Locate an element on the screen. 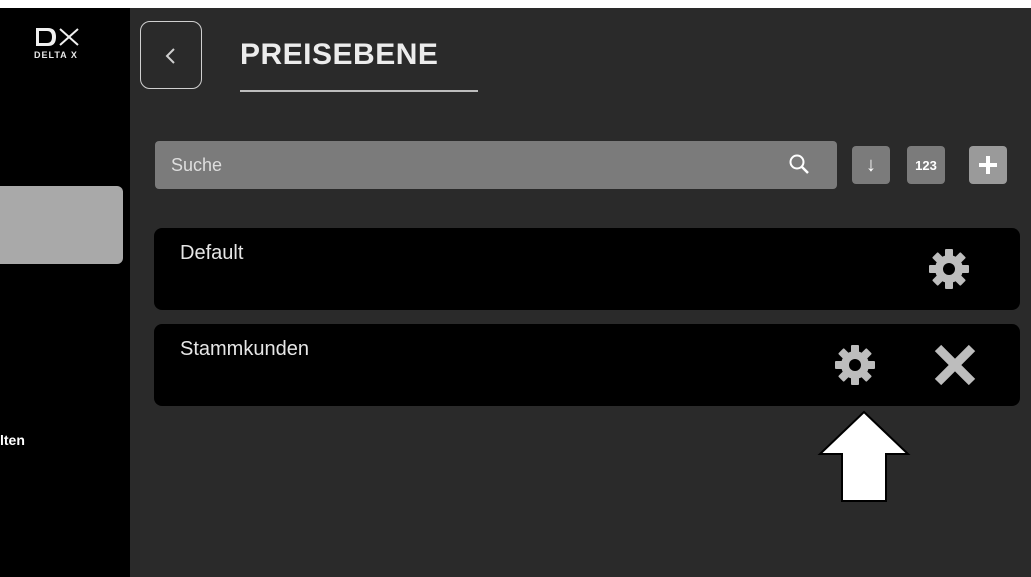  sidebar-item-label: lten is located at coordinates (12, 440).